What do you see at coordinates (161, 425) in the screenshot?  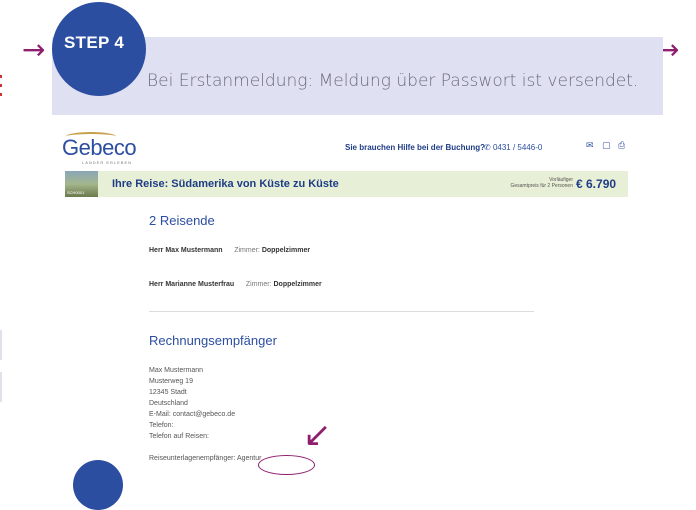 I see `phone-line: Telefon:` at bounding box center [161, 425].